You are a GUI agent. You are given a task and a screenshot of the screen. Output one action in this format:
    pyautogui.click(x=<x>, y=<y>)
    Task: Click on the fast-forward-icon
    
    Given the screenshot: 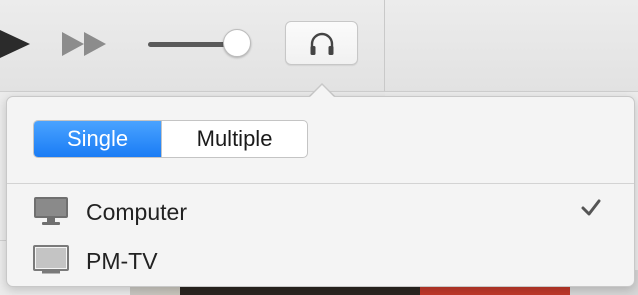 What is the action you would take?
    pyautogui.click(x=84, y=44)
    